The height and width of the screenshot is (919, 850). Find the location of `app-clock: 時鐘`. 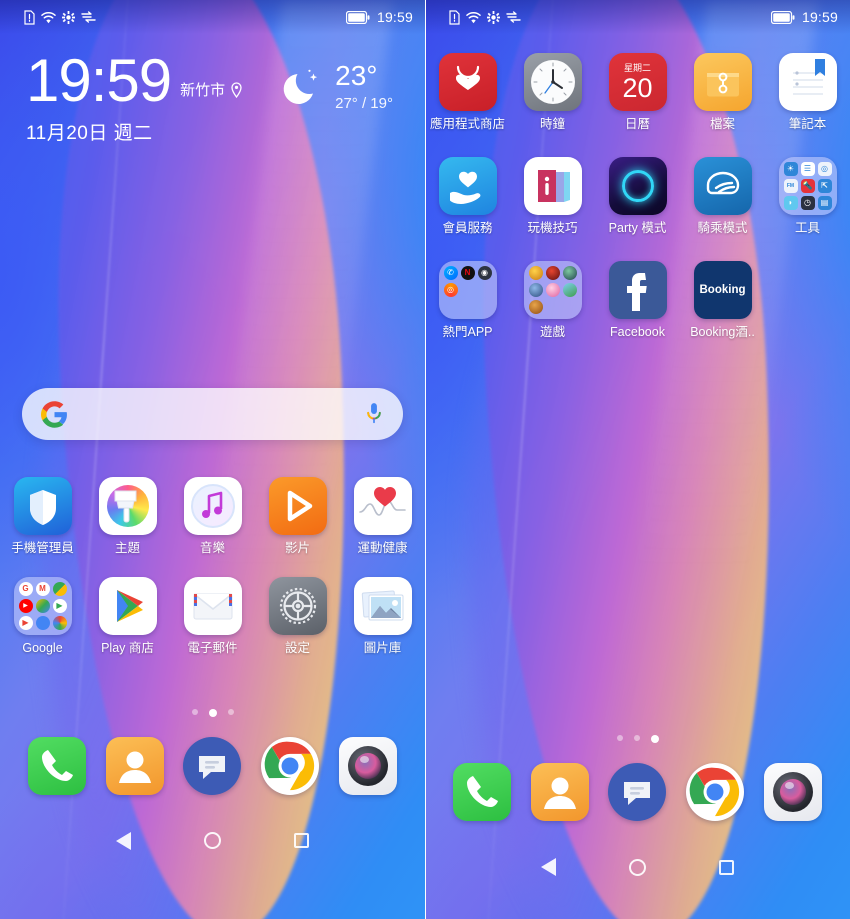

app-clock: 時鐘 is located at coordinates (552, 92).